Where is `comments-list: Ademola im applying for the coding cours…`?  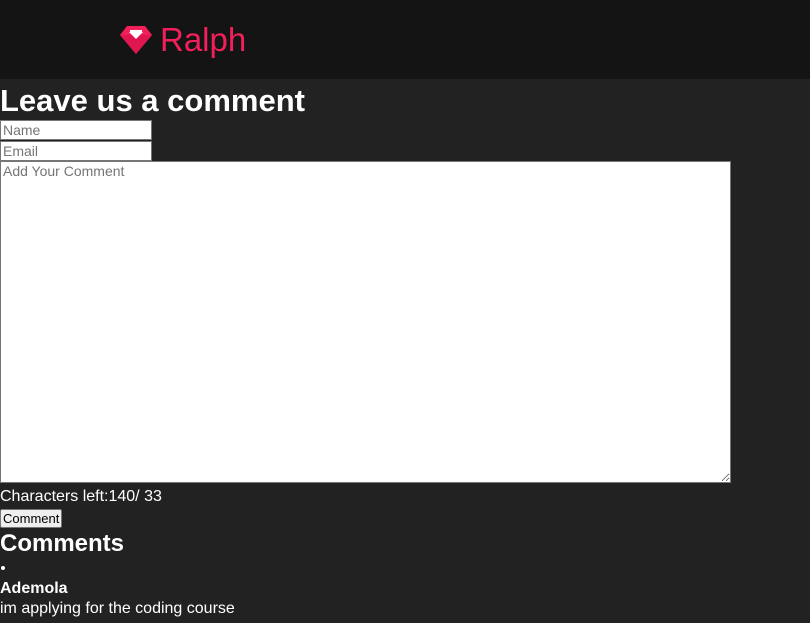
comments-list: Ademola im applying for the coding cours… is located at coordinates (405, 590).